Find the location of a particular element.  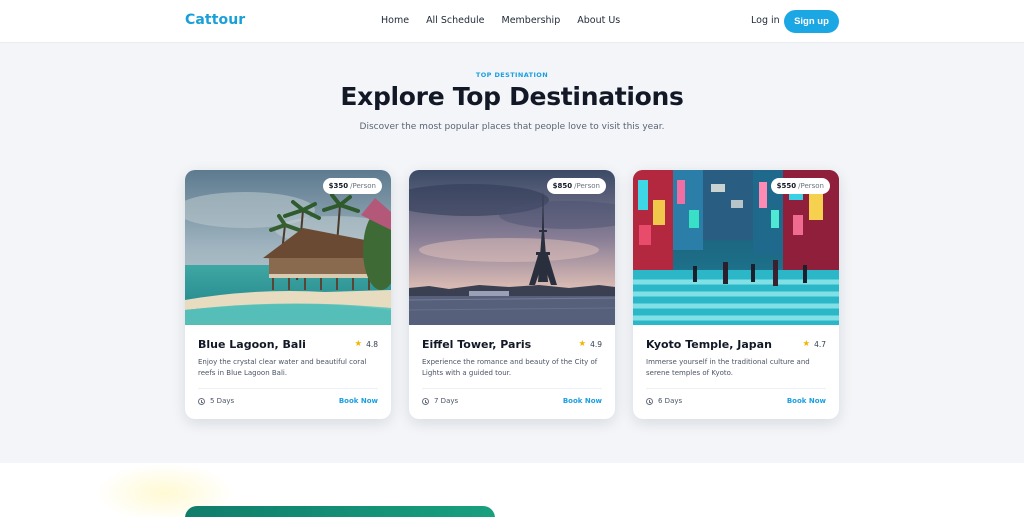

login-link: Log in is located at coordinates (765, 20).